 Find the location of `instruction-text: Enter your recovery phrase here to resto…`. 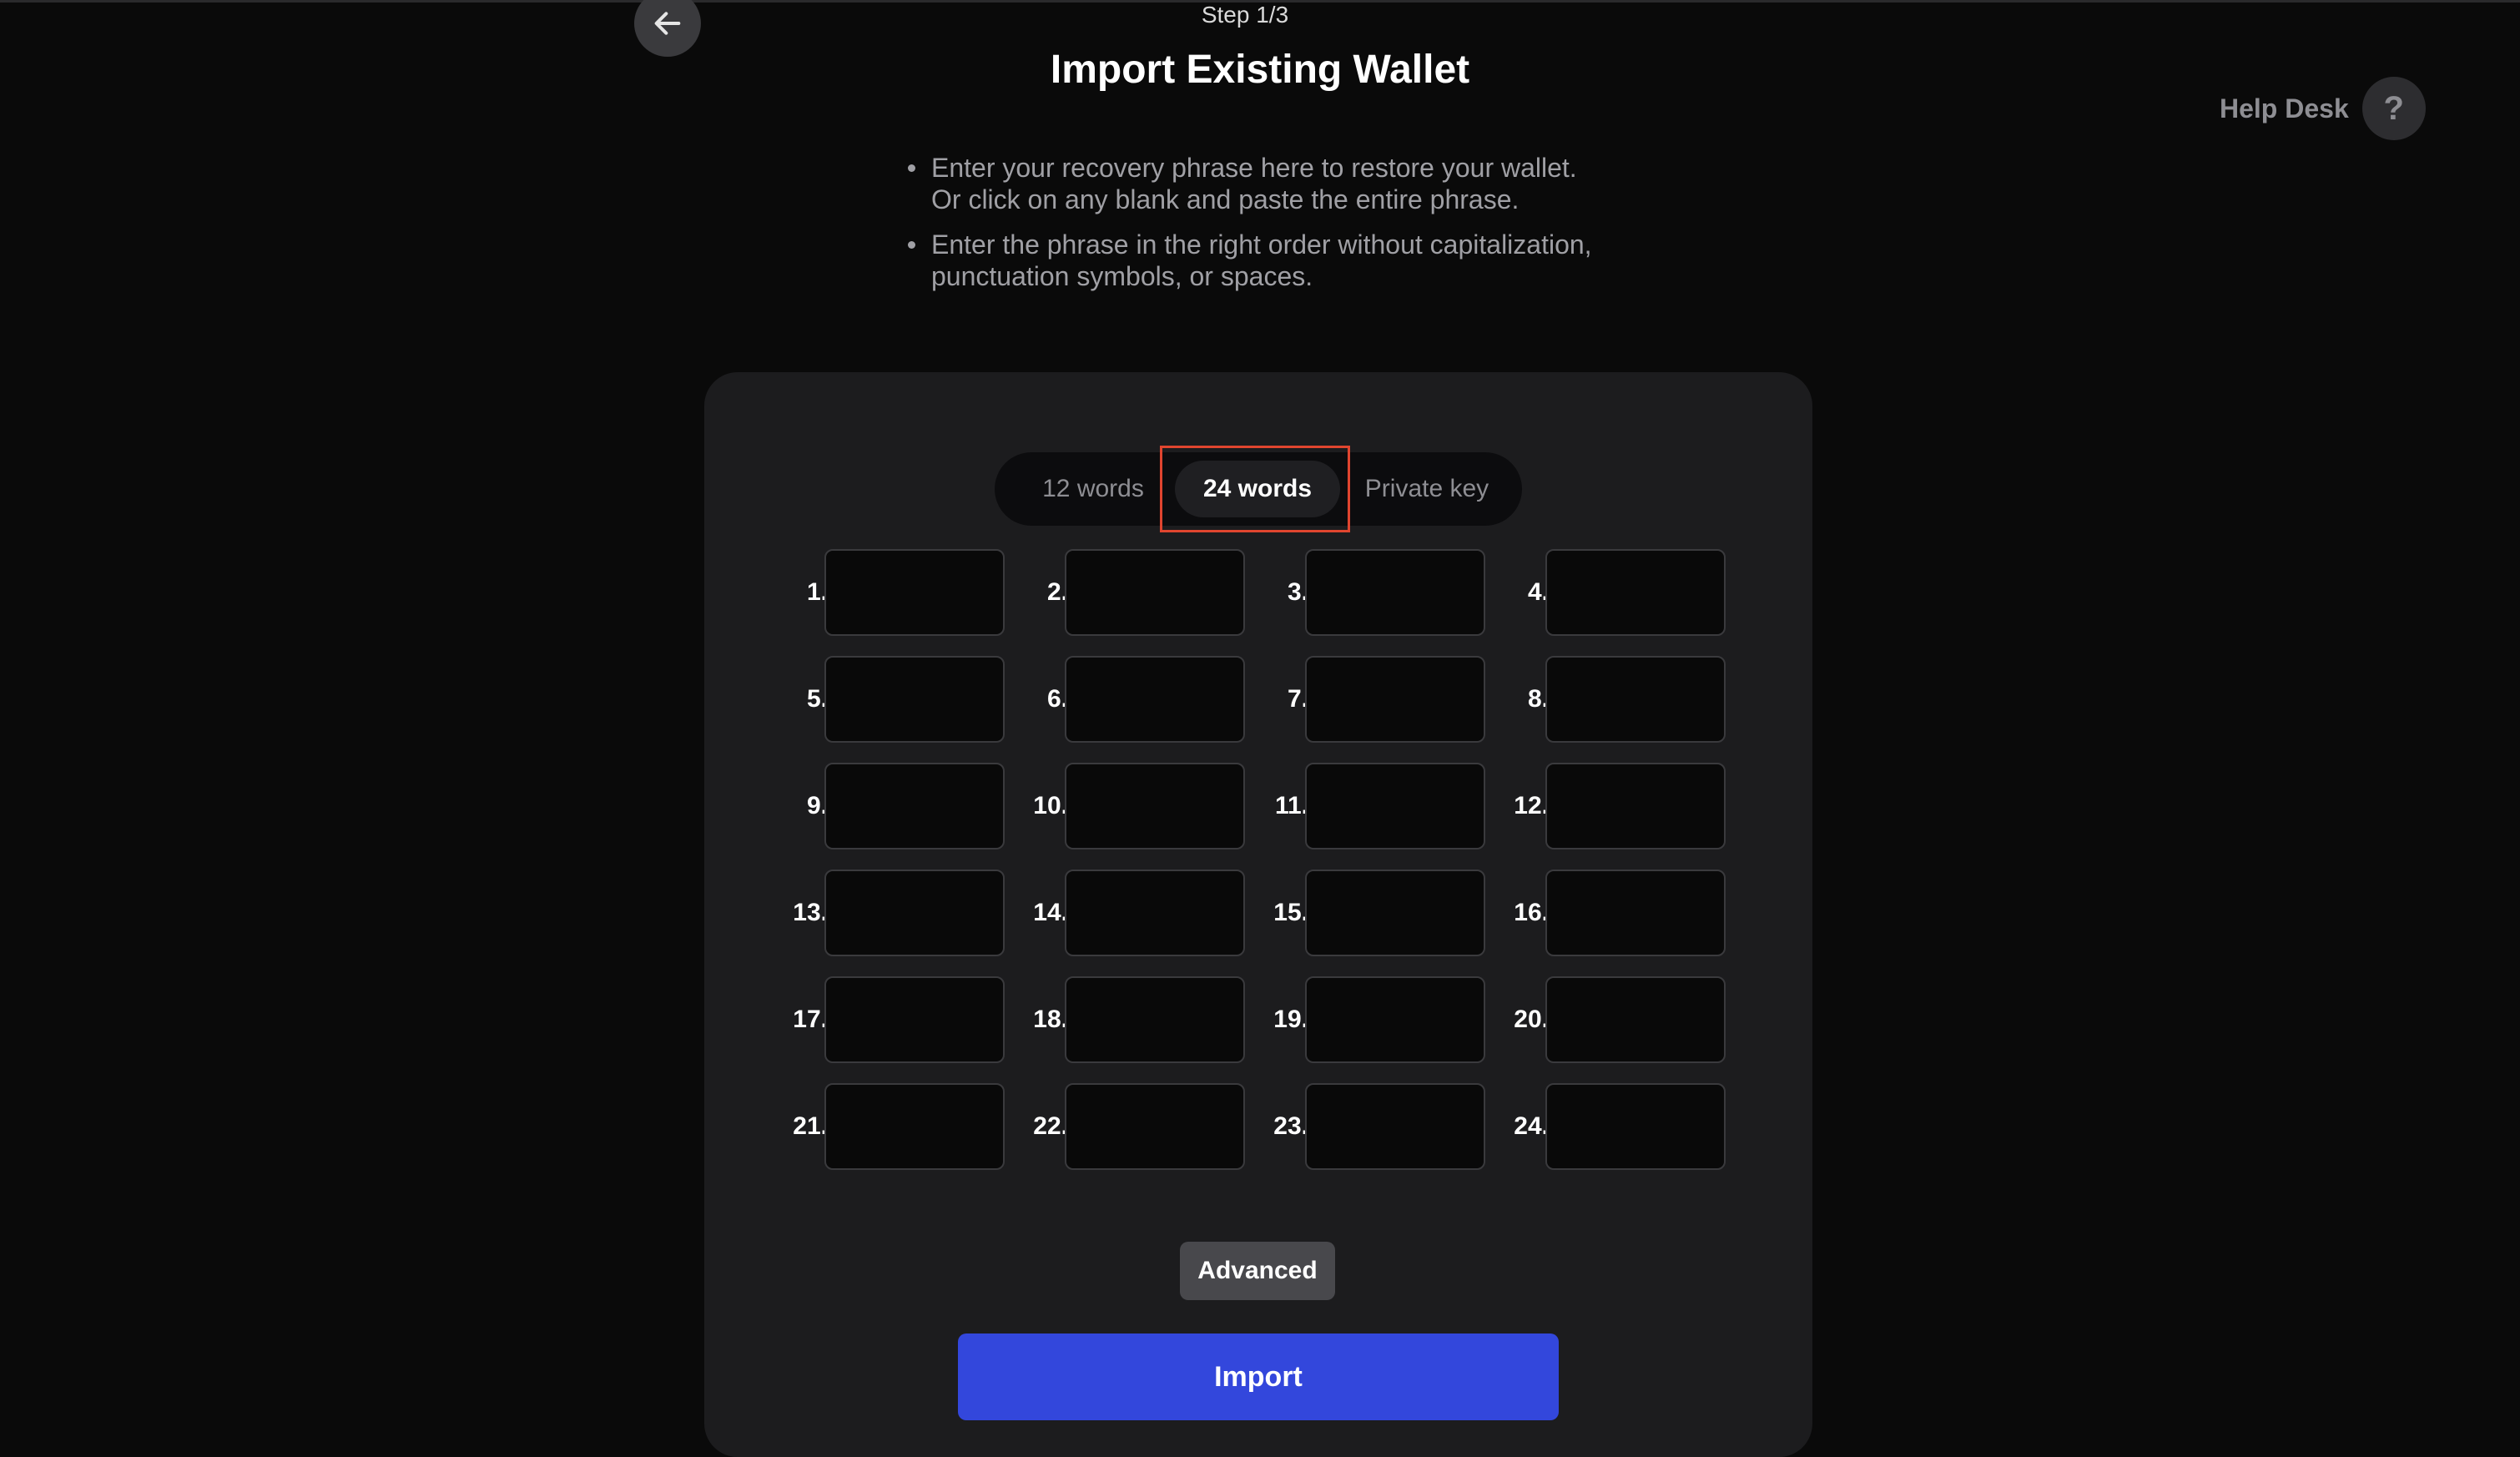

instruction-text: Enter your recovery phrase here to resto… is located at coordinates (1254, 168).